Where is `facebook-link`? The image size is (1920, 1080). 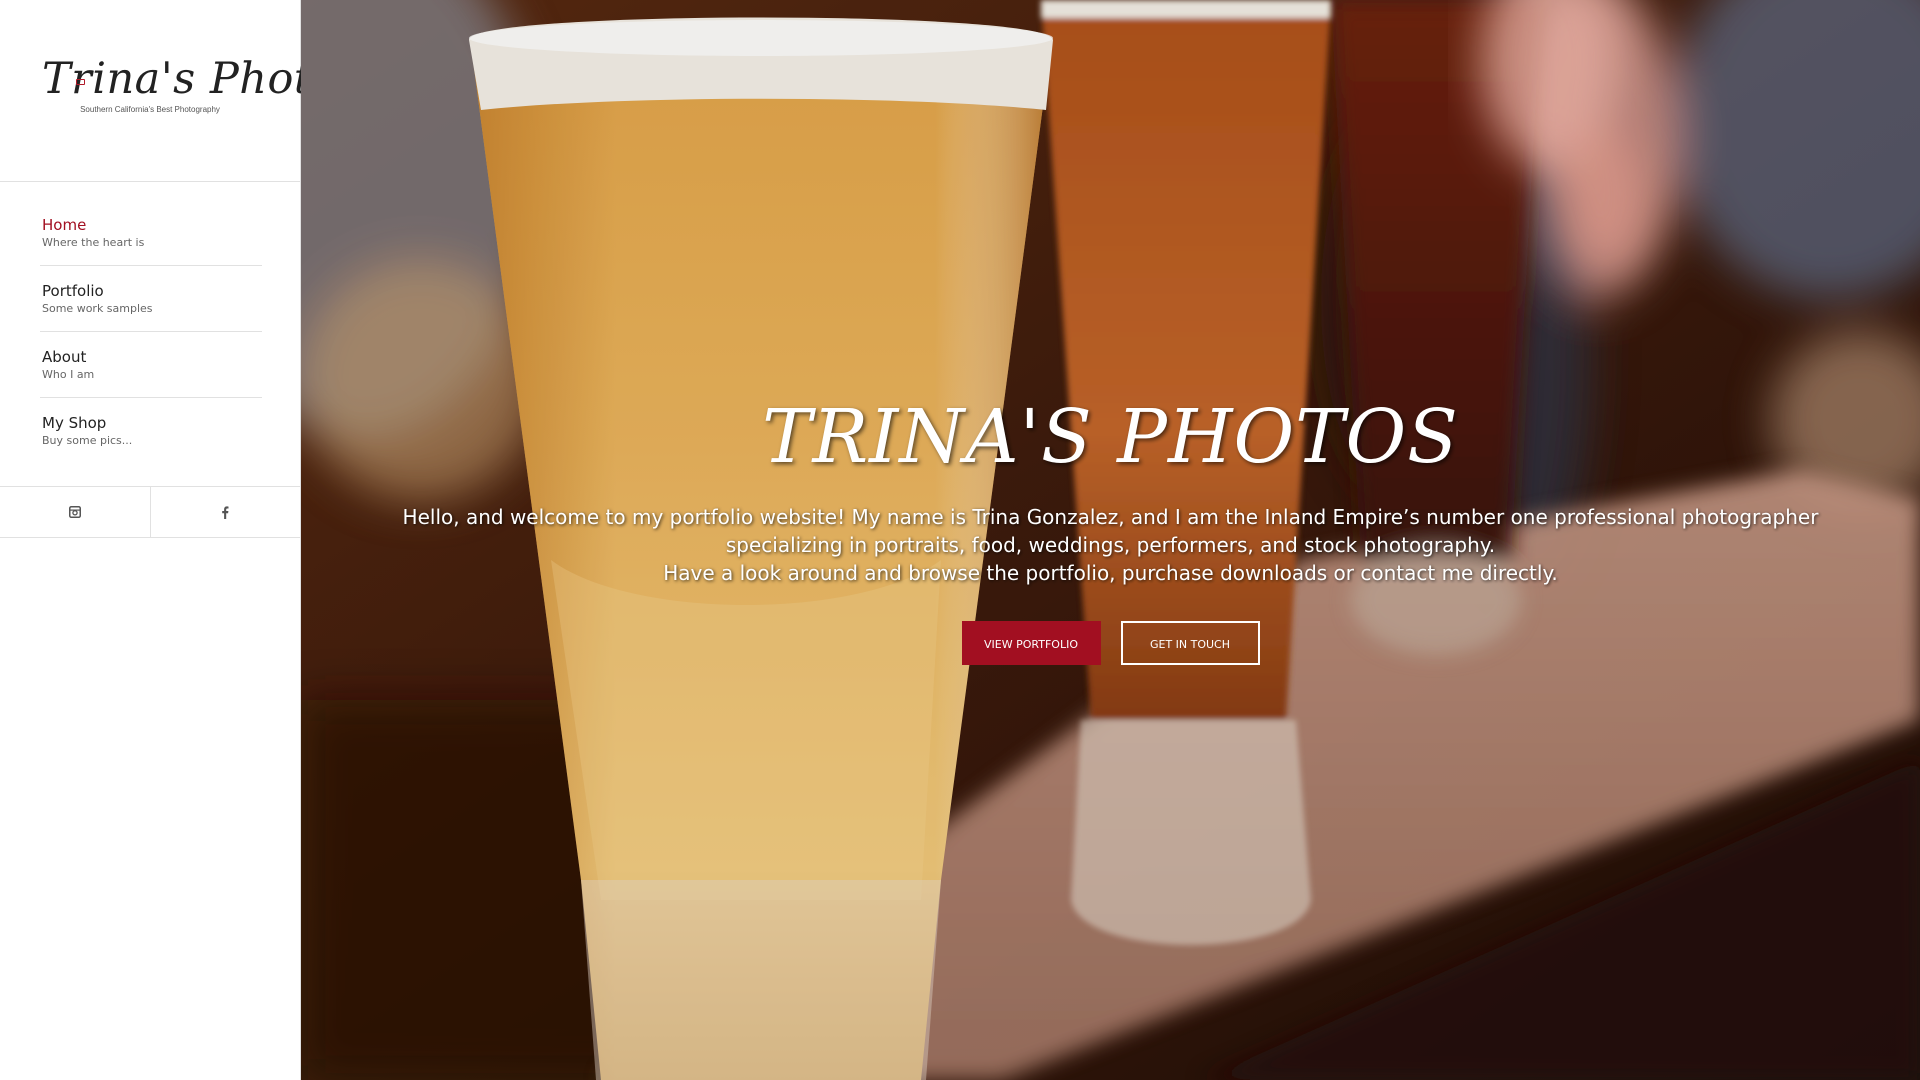 facebook-link is located at coordinates (225, 512).